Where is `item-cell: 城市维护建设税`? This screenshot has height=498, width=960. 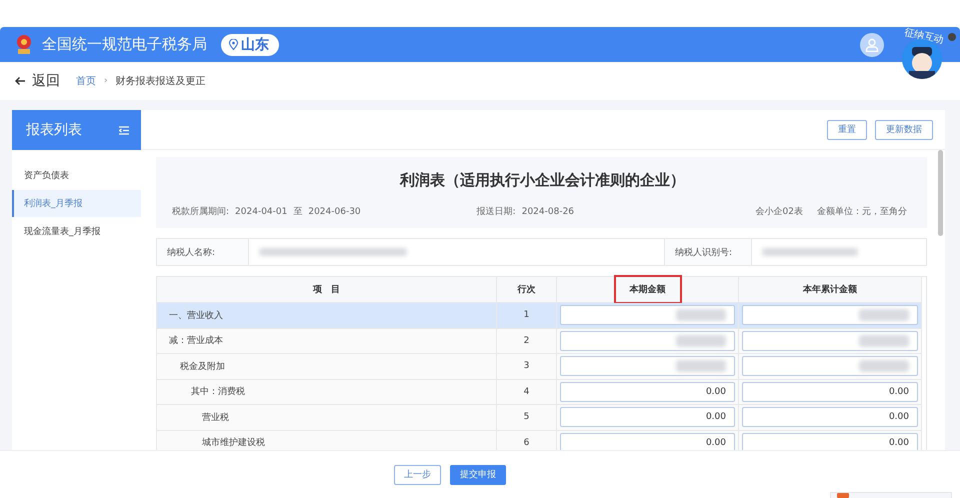 item-cell: 城市维护建设税 is located at coordinates (327, 440).